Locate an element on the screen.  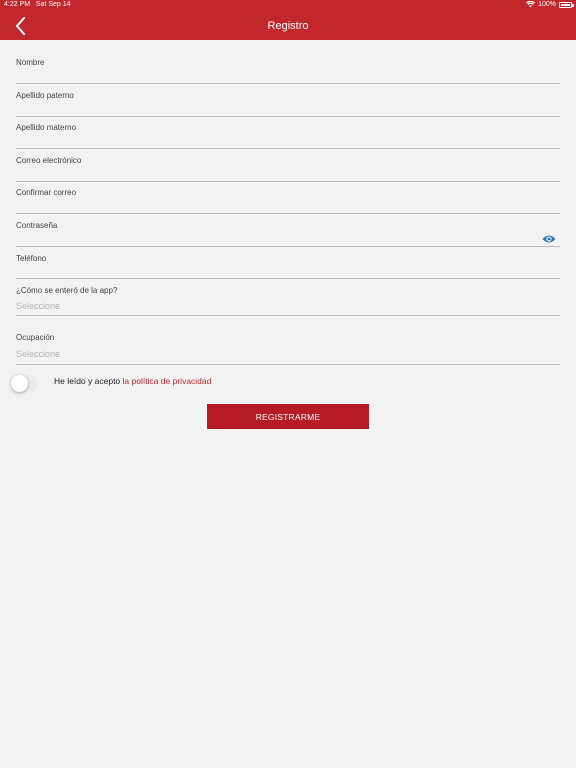
apellido-materno-field: Apellido materno is located at coordinates (288, 134).